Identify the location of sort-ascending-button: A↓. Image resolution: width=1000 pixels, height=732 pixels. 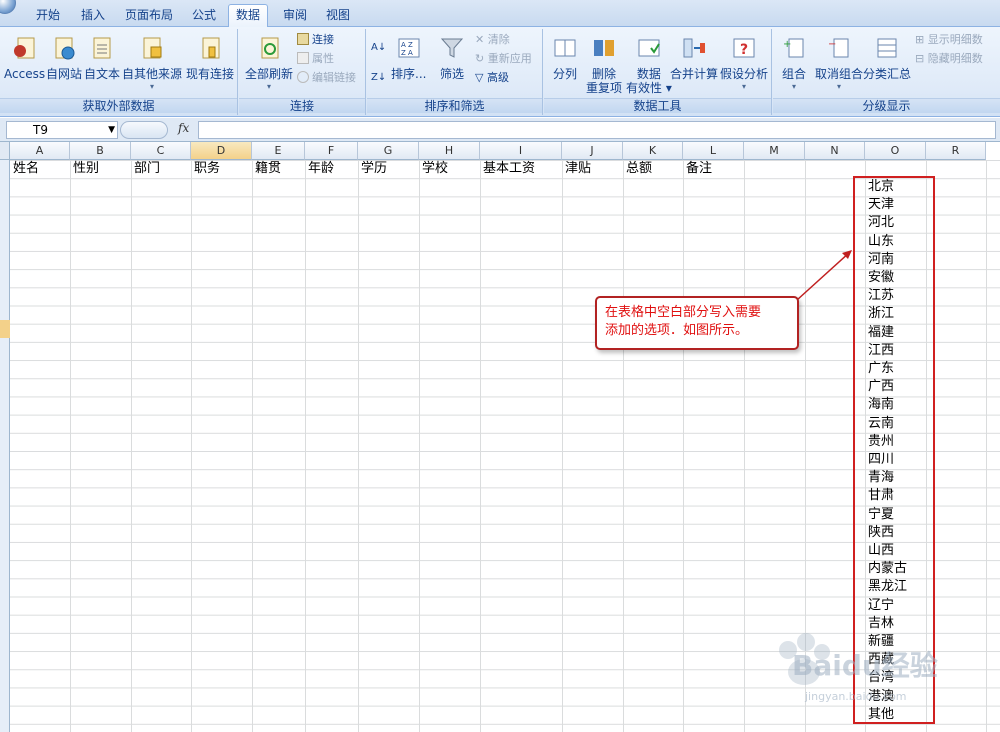
(378, 48).